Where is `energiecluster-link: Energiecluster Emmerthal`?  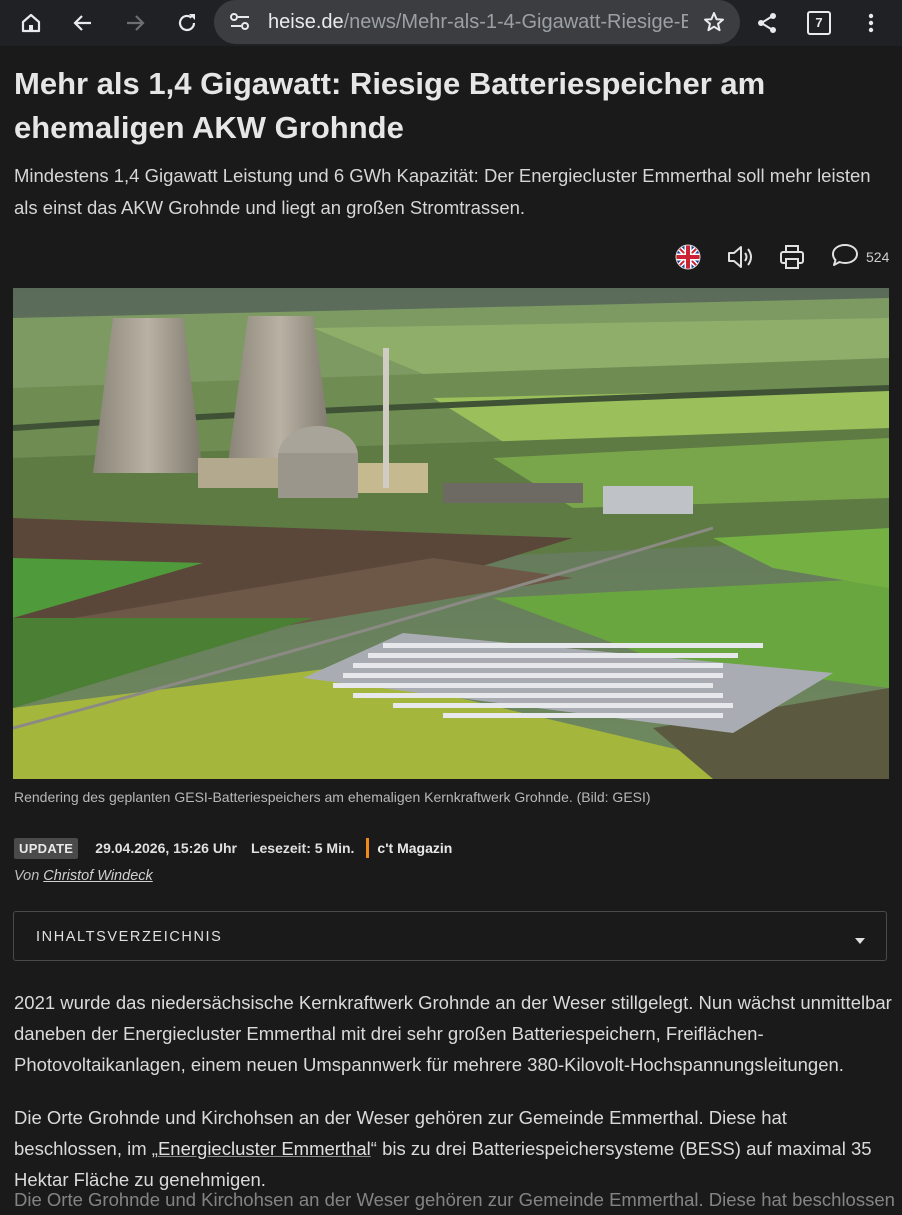 energiecluster-link: Energiecluster Emmerthal is located at coordinates (264, 1148).